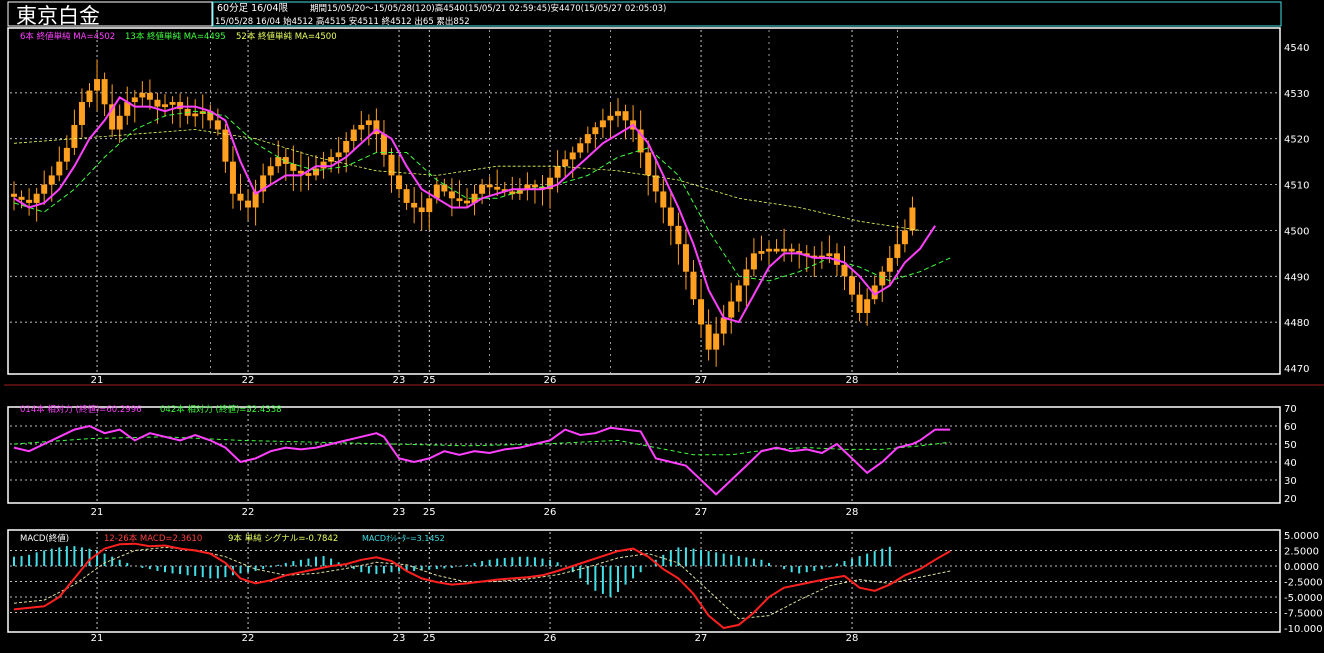 The width and height of the screenshot is (1324, 653). What do you see at coordinates (1290, 463) in the screenshot?
I see `rsi-y-tick-label: 40` at bounding box center [1290, 463].